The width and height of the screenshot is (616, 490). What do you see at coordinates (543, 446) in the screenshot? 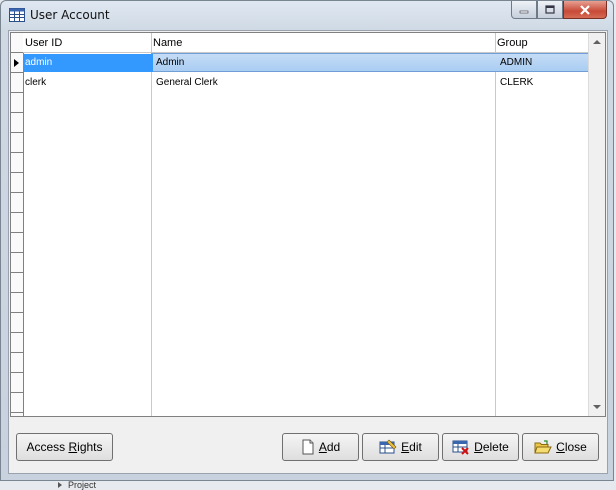
I see `open-folder-icon` at bounding box center [543, 446].